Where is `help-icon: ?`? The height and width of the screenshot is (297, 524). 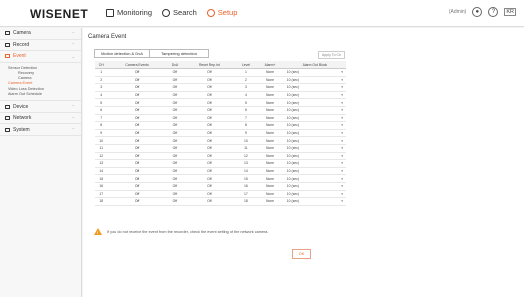 help-icon: ? is located at coordinates (493, 12).